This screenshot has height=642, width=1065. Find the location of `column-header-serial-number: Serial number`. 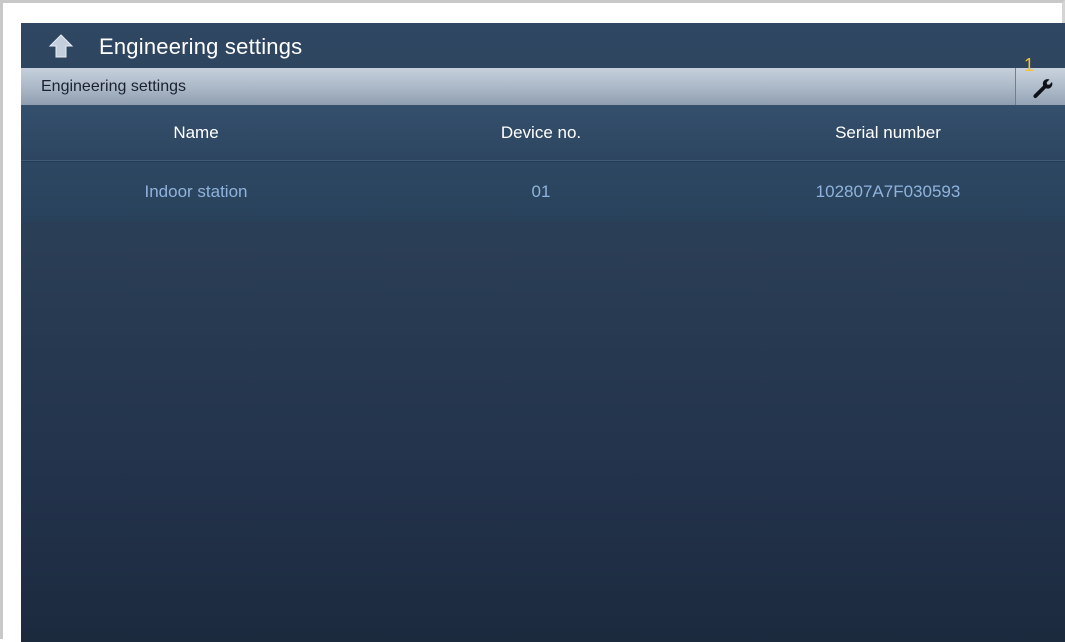

column-header-serial-number: Serial number is located at coordinates (888, 132).